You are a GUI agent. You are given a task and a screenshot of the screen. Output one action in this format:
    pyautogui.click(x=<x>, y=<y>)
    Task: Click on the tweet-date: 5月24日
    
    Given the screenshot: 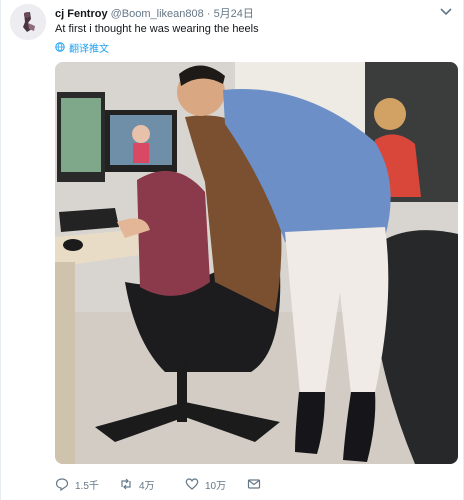 What is the action you would take?
    pyautogui.click(x=234, y=14)
    